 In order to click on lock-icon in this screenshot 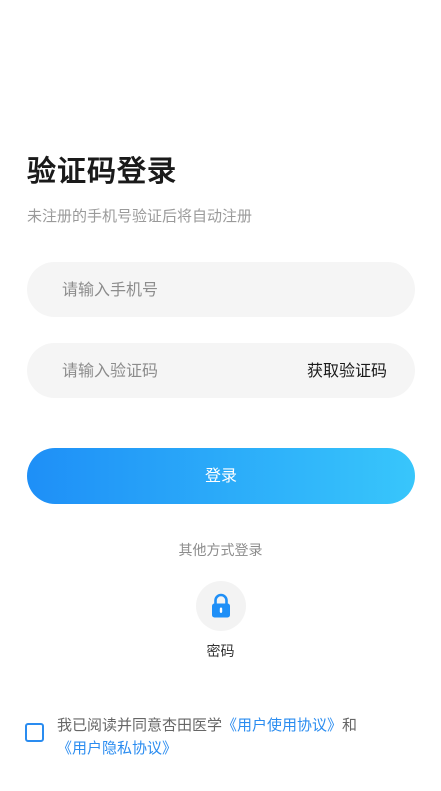, I will do `click(221, 605)`.